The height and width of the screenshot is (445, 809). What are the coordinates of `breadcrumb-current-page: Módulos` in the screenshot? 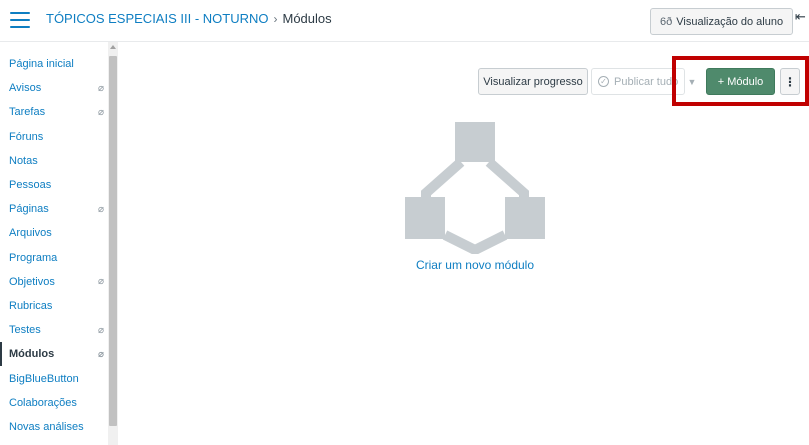 It's located at (307, 18).